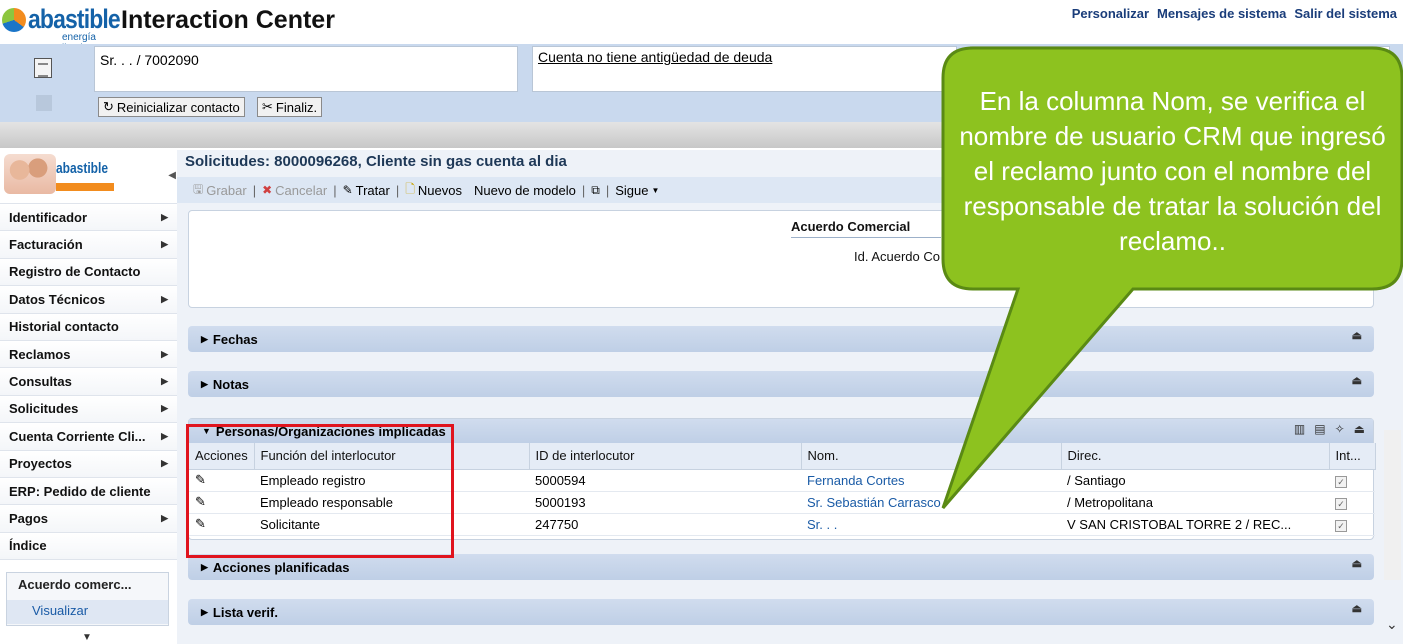 This screenshot has width=1403, height=644. I want to click on scroll-down-icon: ⌄, so click(1392, 624).